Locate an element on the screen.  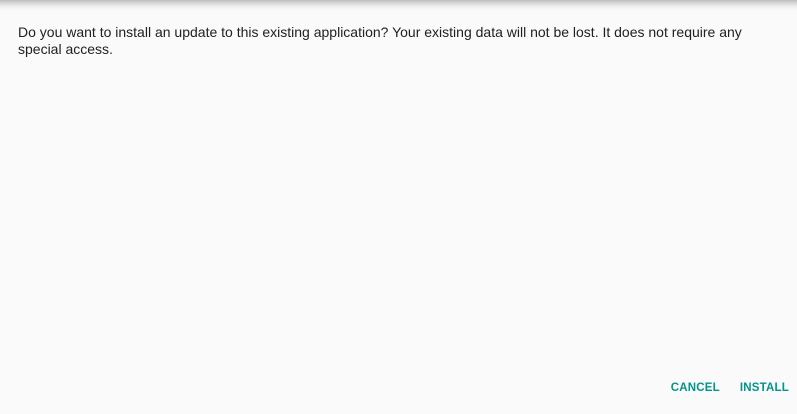
install-button: INSTALL is located at coordinates (764, 388).